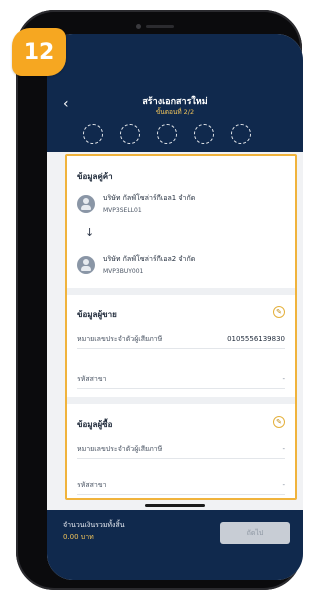  I want to click on camera-icon, so click(138, 26).